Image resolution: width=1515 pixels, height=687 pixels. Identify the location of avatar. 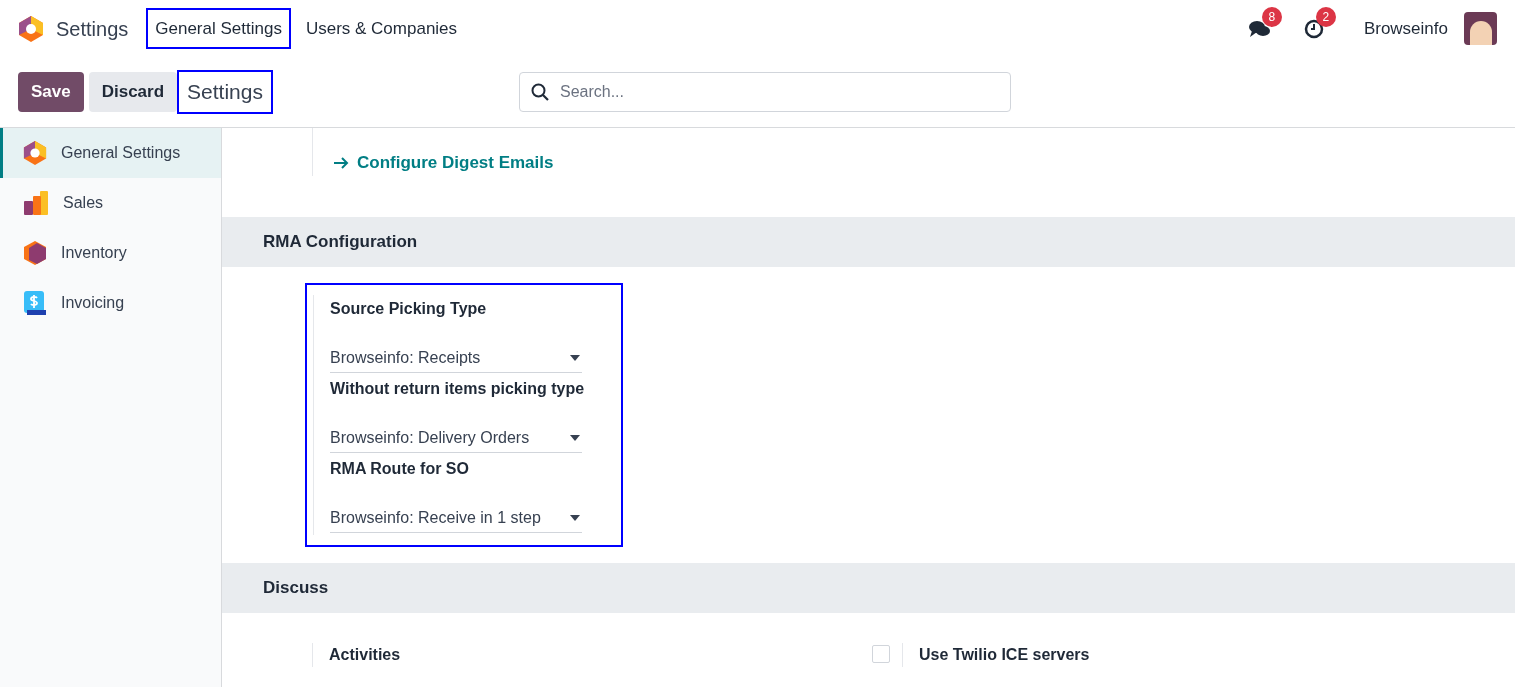
(1480, 28).